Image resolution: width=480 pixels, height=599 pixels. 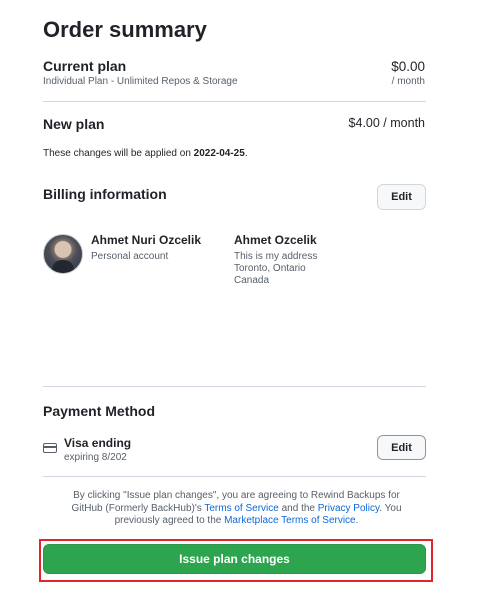 What do you see at coordinates (85, 66) in the screenshot?
I see `current-plan-label: Current plan` at bounding box center [85, 66].